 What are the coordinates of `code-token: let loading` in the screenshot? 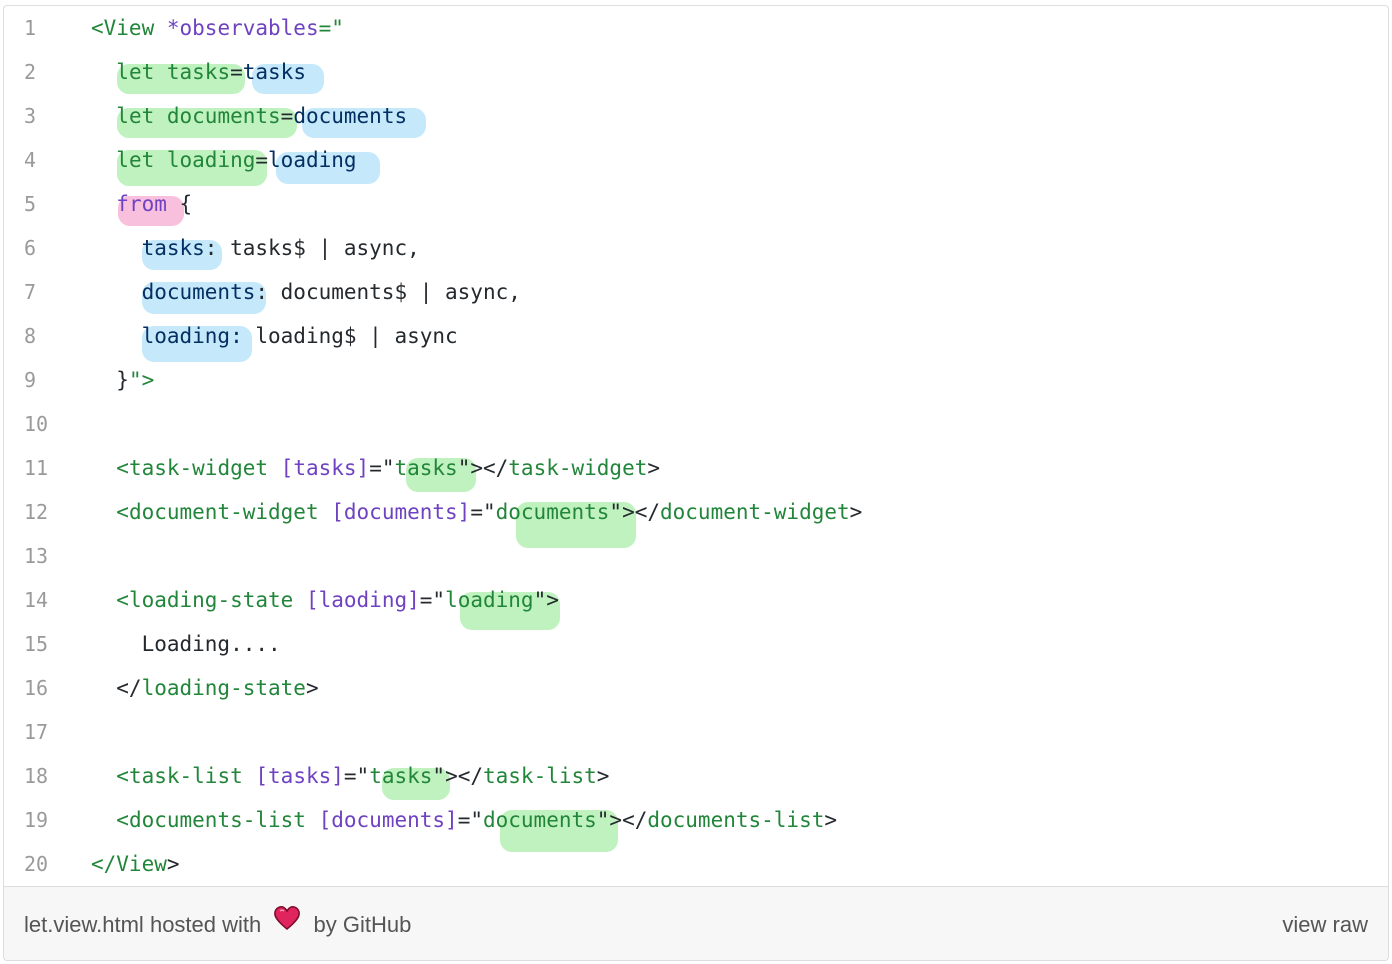 It's located at (186, 160).